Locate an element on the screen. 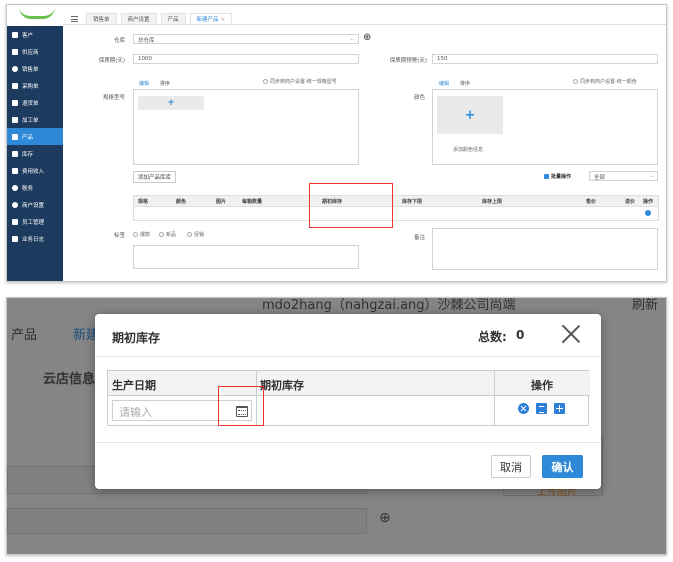 Image resolution: width=673 pixels, height=562 pixels. add-color-button: + is located at coordinates (470, 115).